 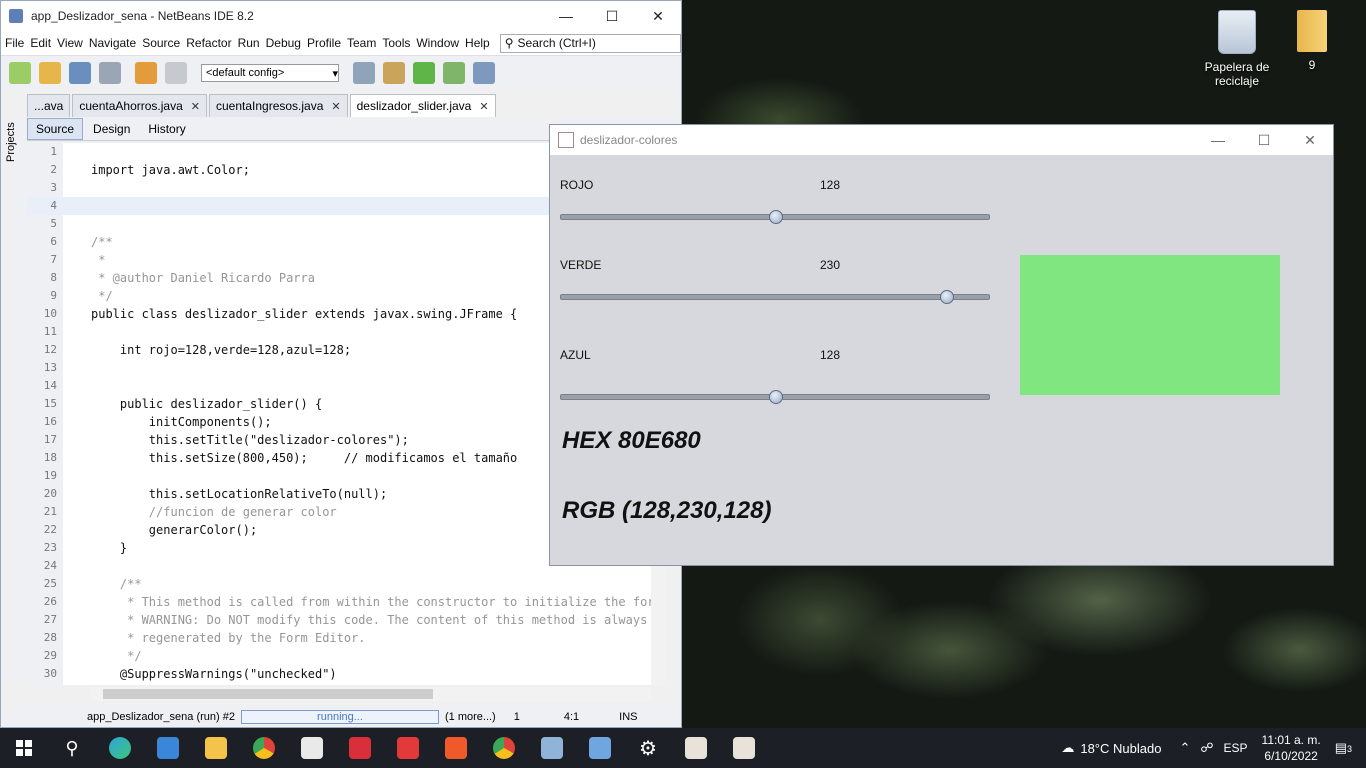 I want to click on start-button, so click(x=24, y=748).